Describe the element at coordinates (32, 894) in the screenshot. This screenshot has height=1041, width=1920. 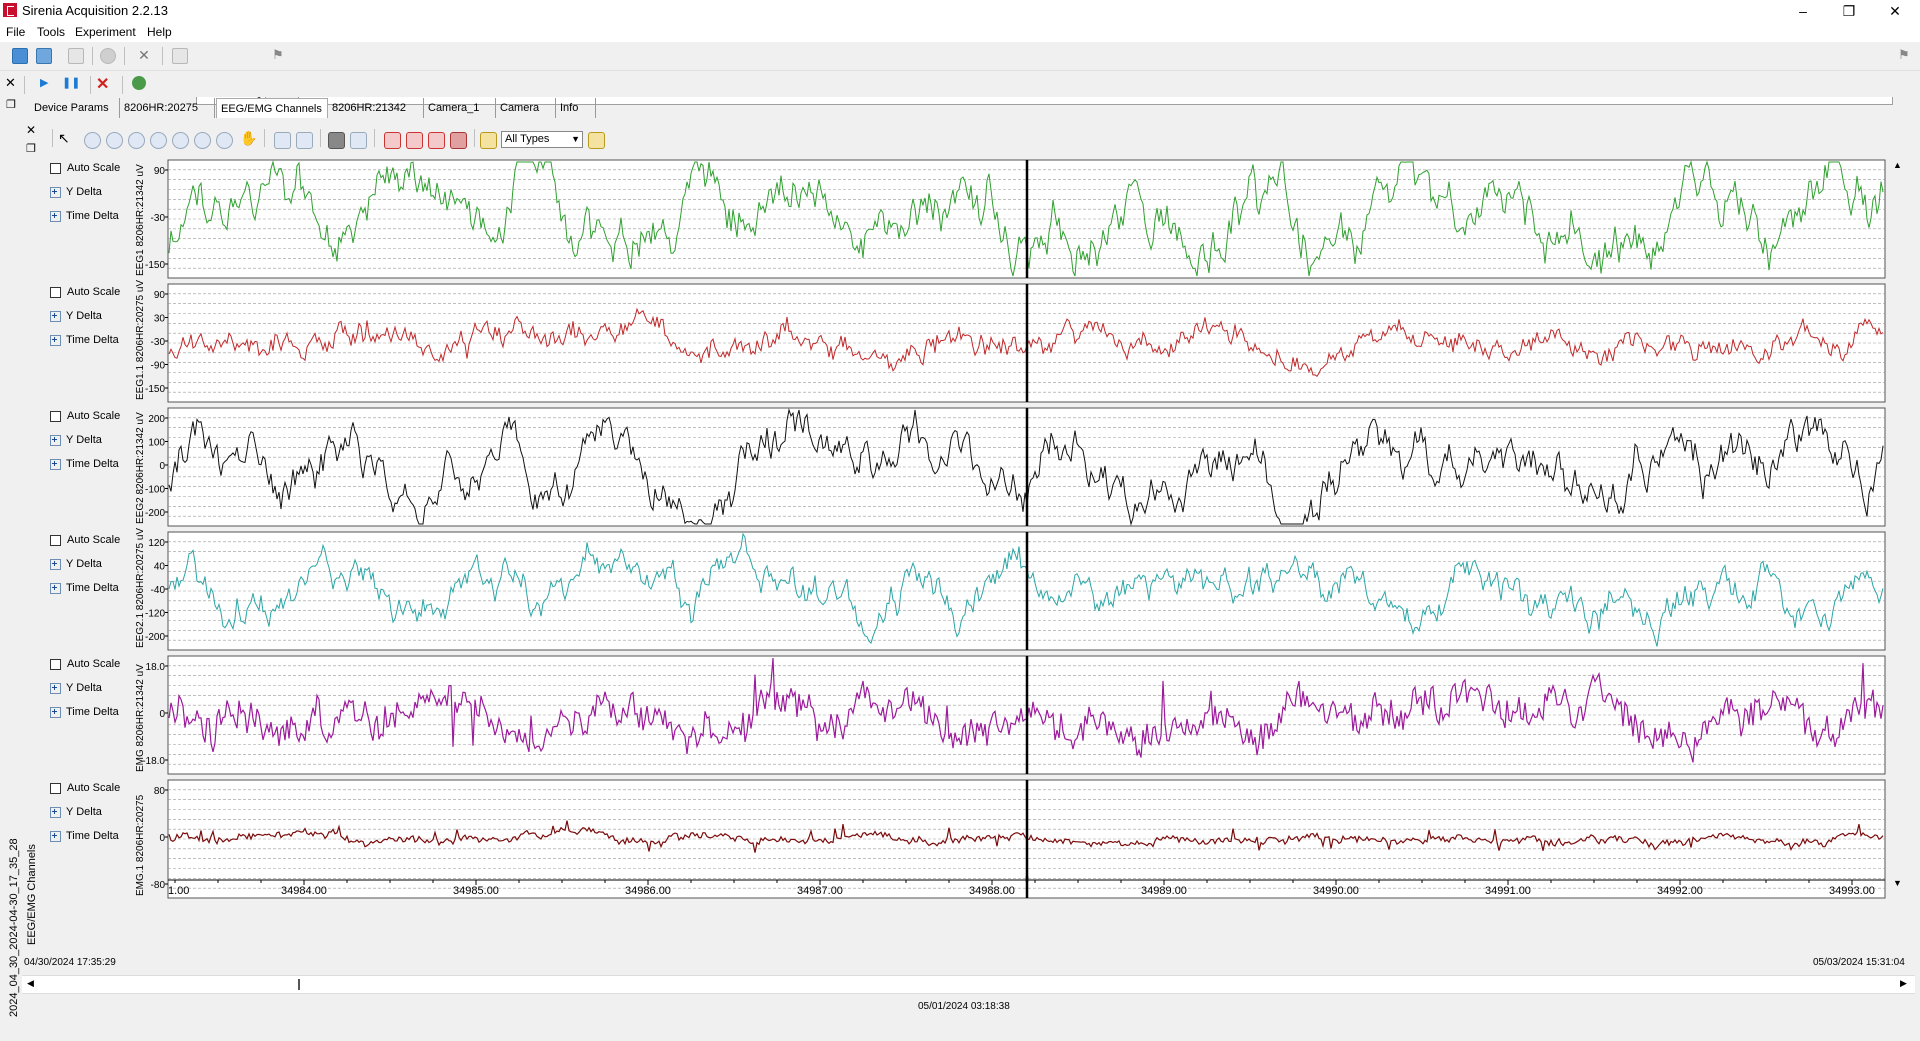
I see `side-panel-label: EEG/EMG Channels` at that location.